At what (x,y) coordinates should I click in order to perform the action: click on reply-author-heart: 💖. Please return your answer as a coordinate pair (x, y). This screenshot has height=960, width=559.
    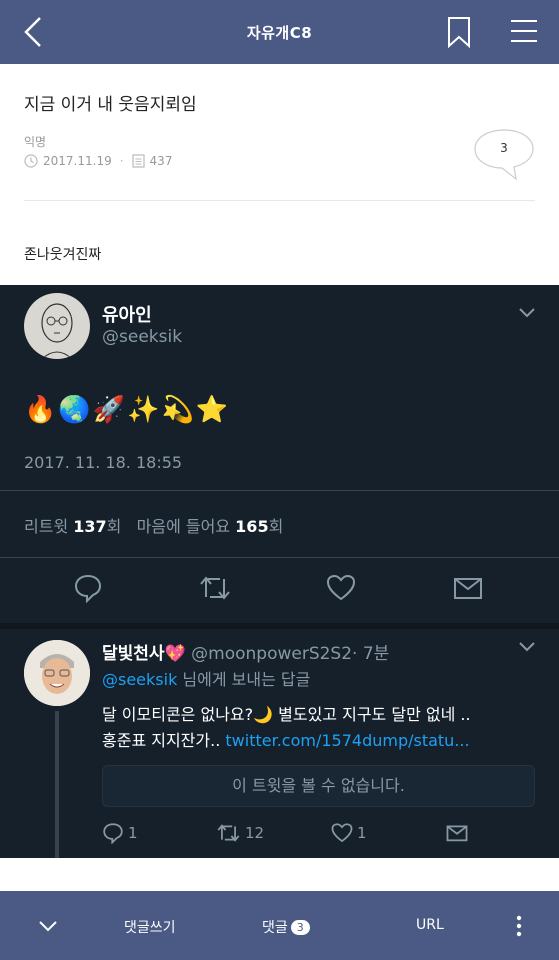
    Looking at the image, I should click on (175, 654).